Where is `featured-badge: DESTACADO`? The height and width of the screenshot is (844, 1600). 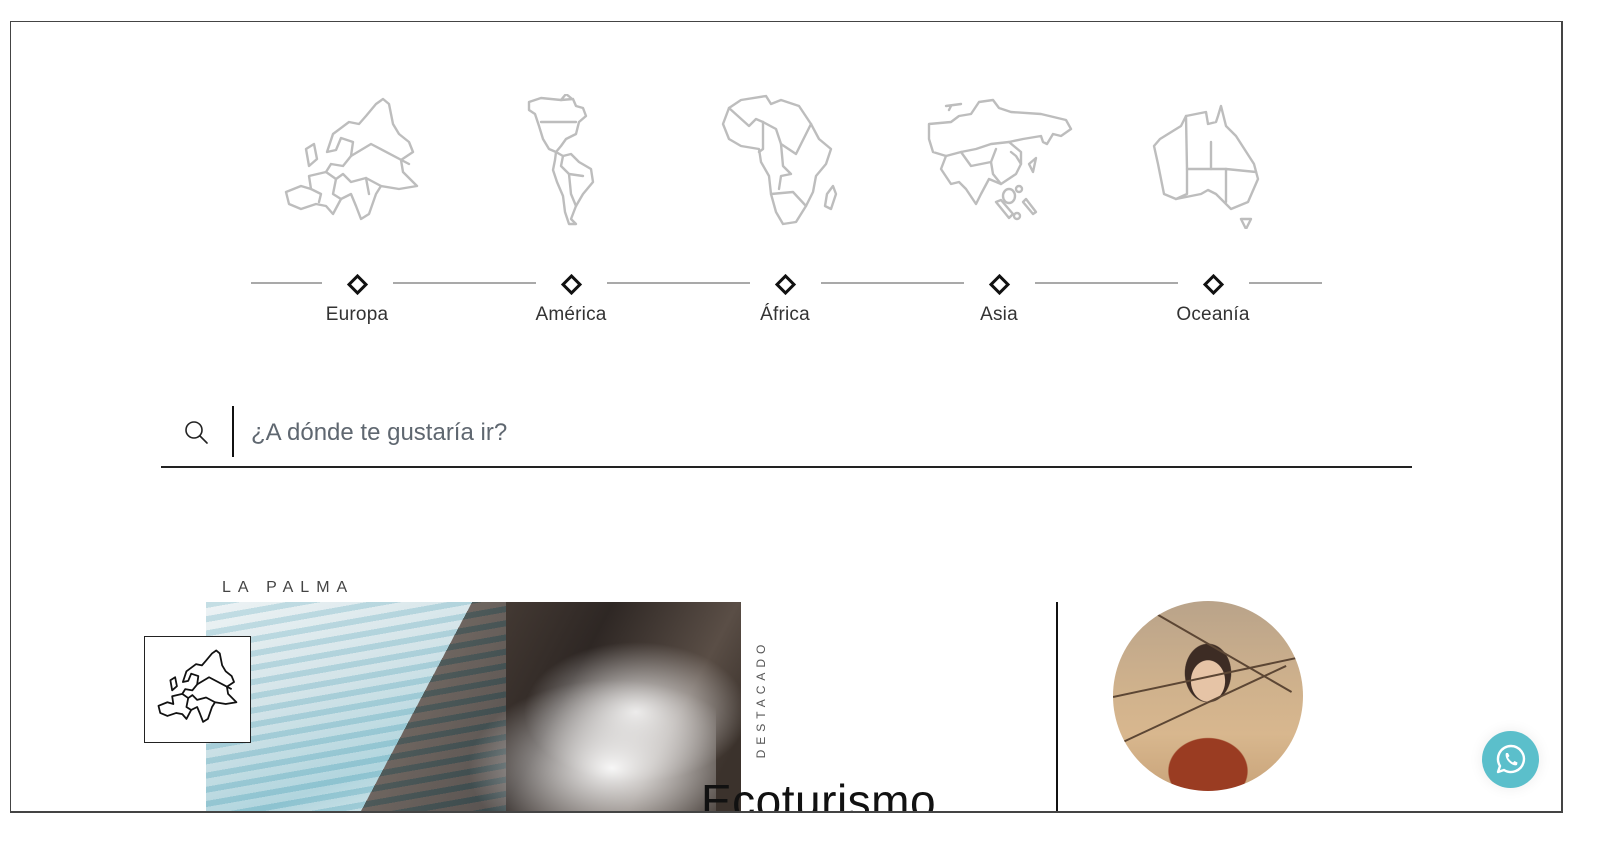
featured-badge: DESTACADO is located at coordinates (761, 699).